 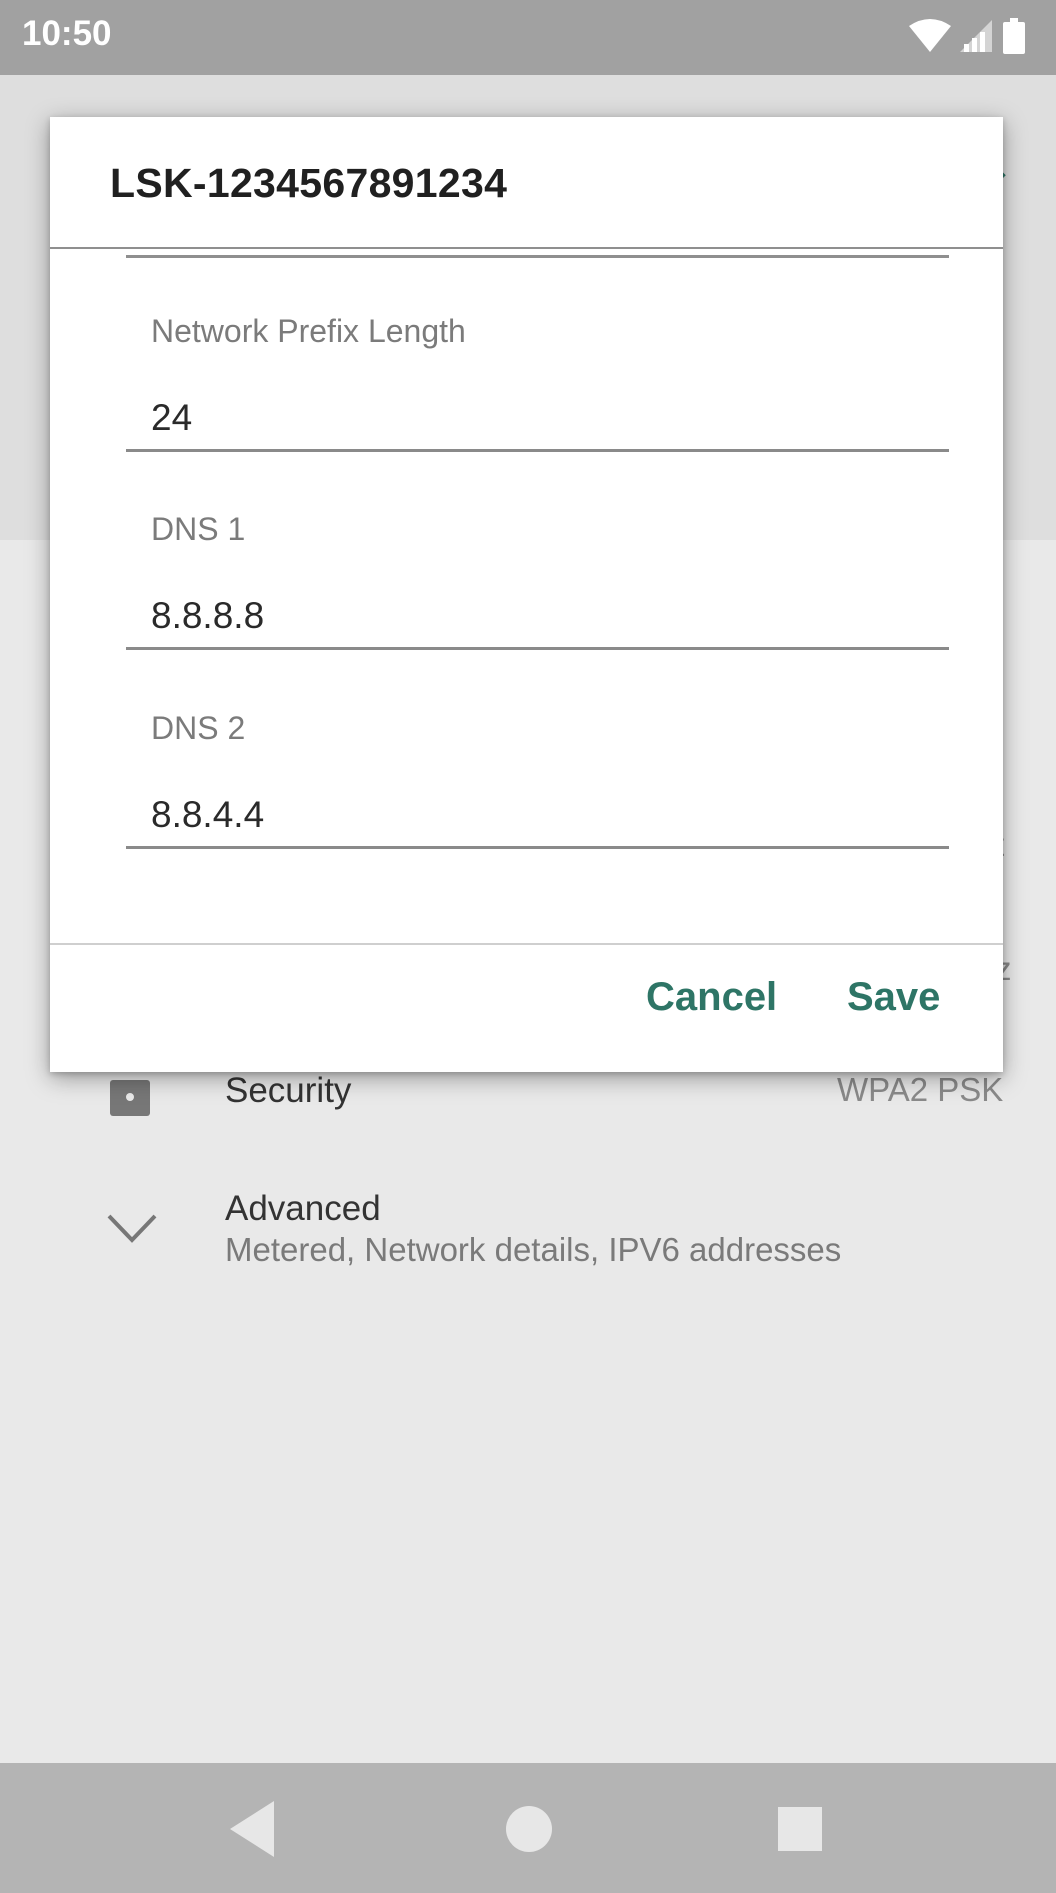 I want to click on advanced-subtitle: Metered, Network details, IPV6 addresses, so click(x=533, y=1249).